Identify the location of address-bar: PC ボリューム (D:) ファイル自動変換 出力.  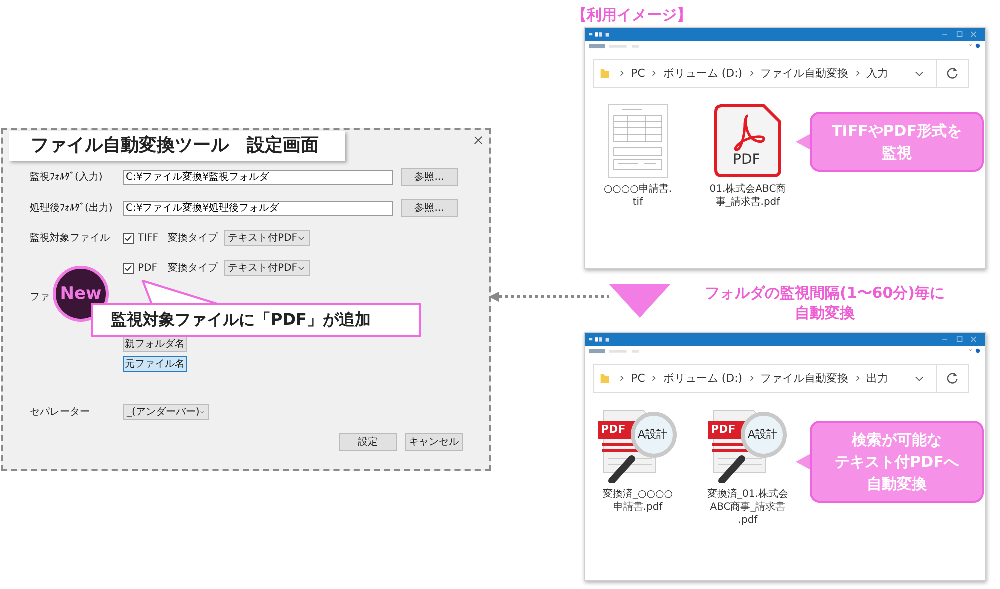
(781, 378).